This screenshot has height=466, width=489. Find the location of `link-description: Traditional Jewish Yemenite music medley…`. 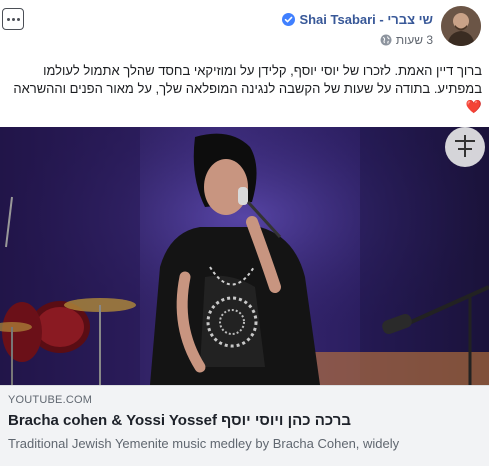

link-description: Traditional Jewish Yemenite music medley… is located at coordinates (204, 443).